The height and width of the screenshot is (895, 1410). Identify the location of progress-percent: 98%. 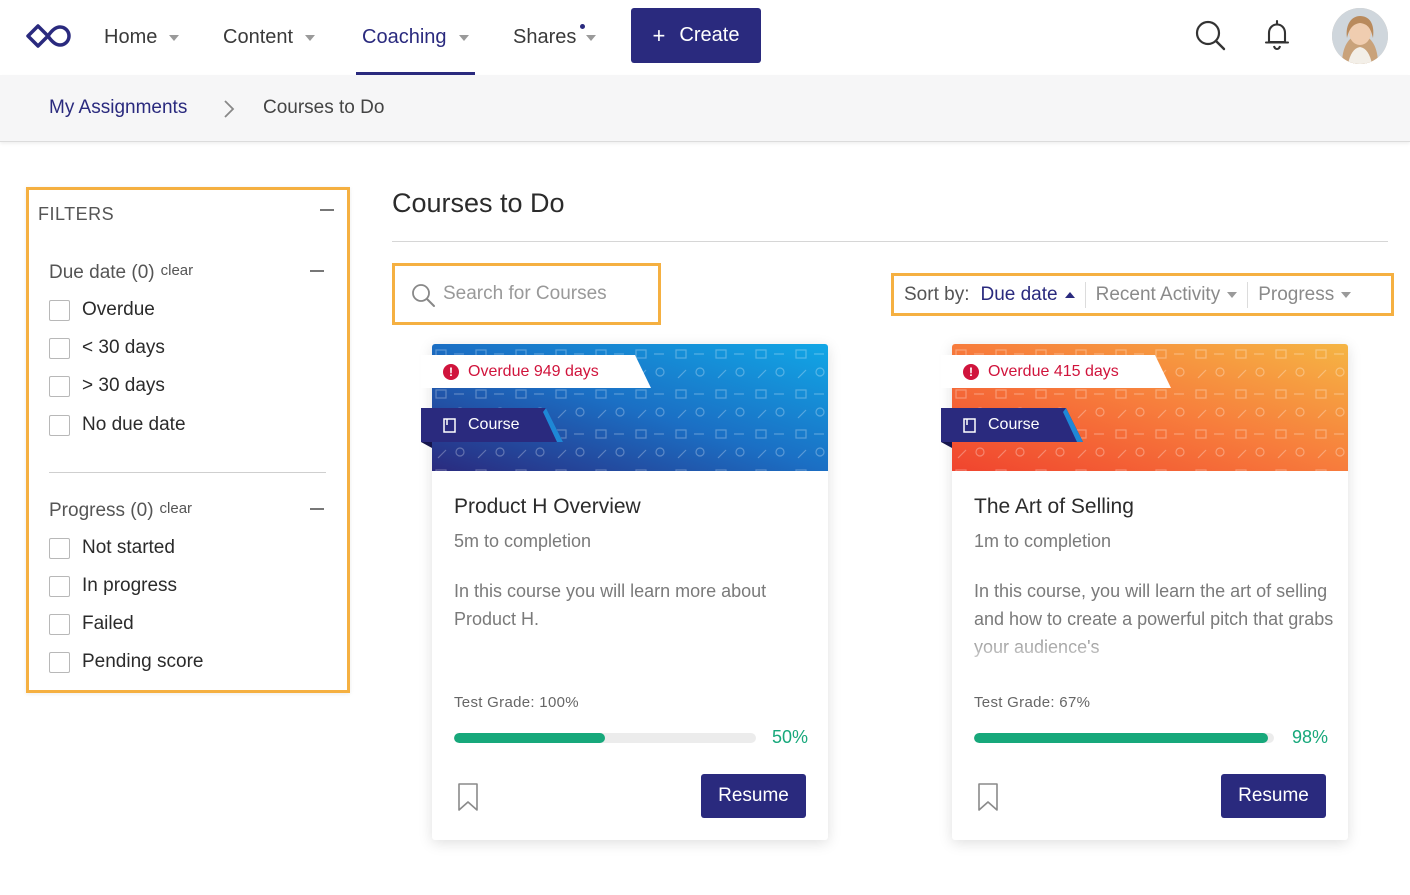
(1309, 737).